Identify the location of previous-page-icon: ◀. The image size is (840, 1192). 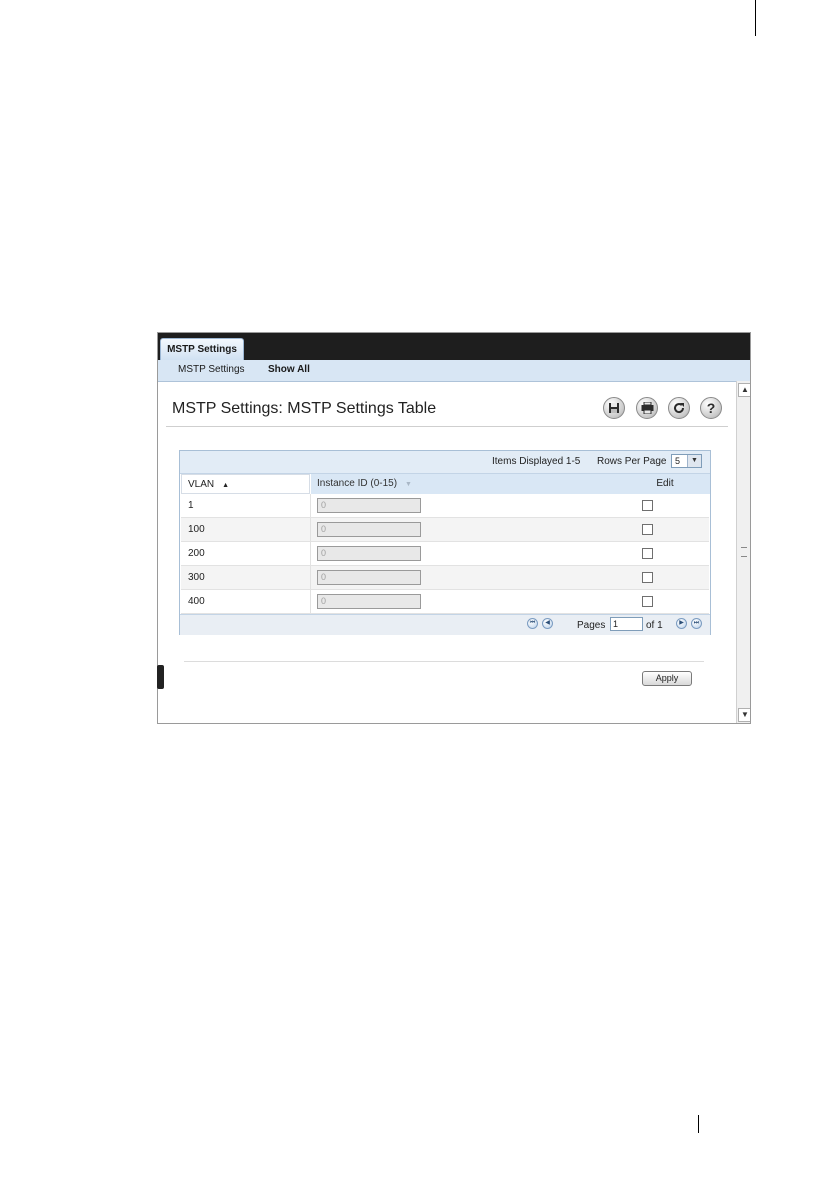
(547, 623).